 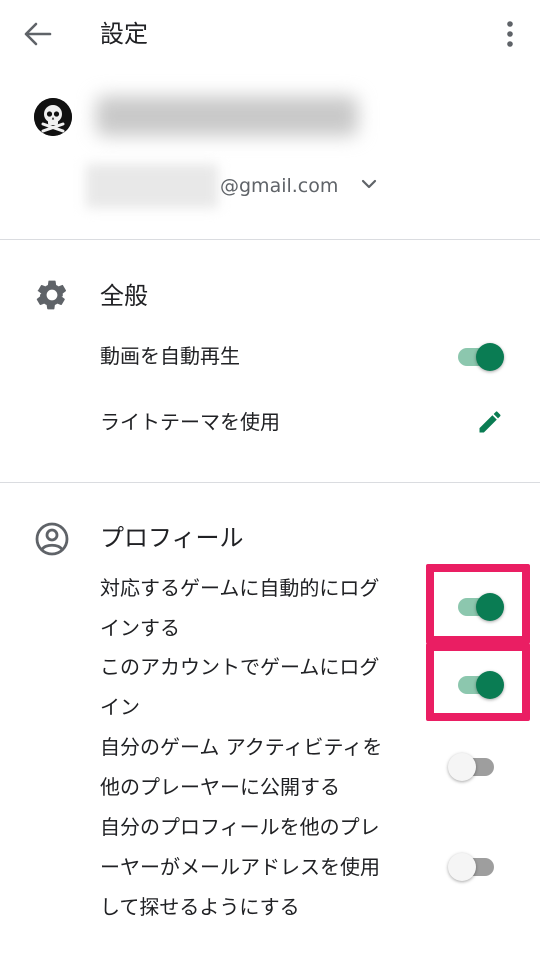 I want to click on account-circle-icon, so click(x=52, y=539).